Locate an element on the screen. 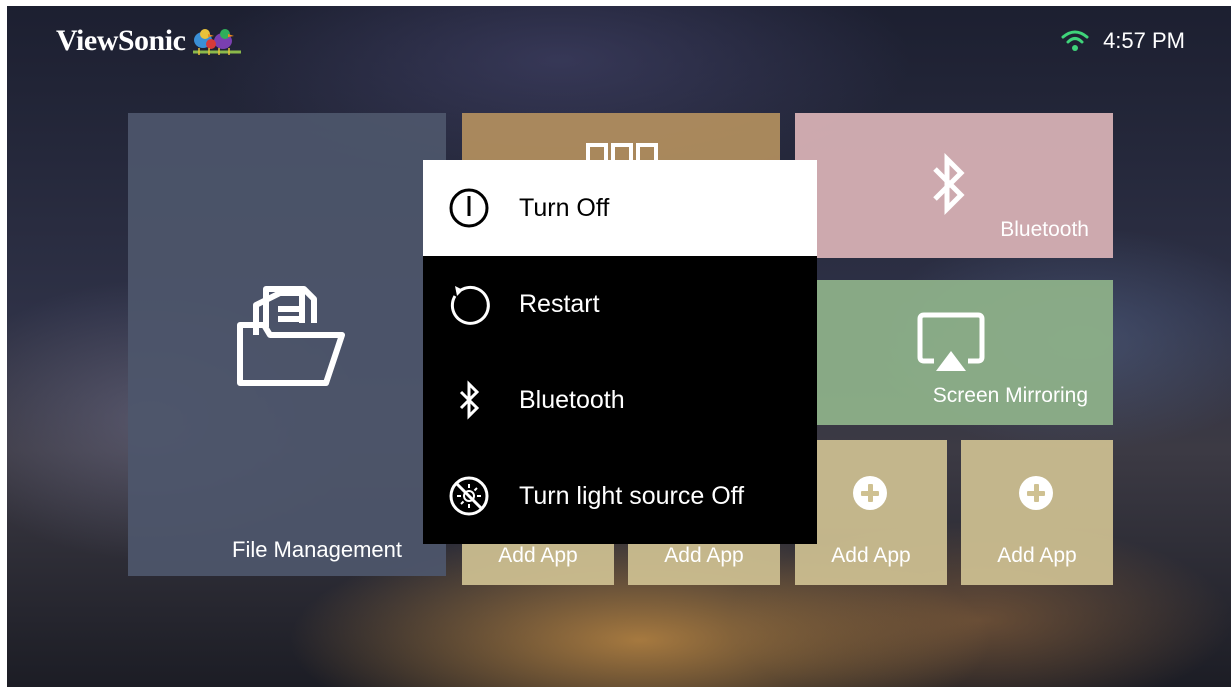 The width and height of the screenshot is (1231, 693). menu-item-turn-light-source-off: Turn light source Off is located at coordinates (620, 496).